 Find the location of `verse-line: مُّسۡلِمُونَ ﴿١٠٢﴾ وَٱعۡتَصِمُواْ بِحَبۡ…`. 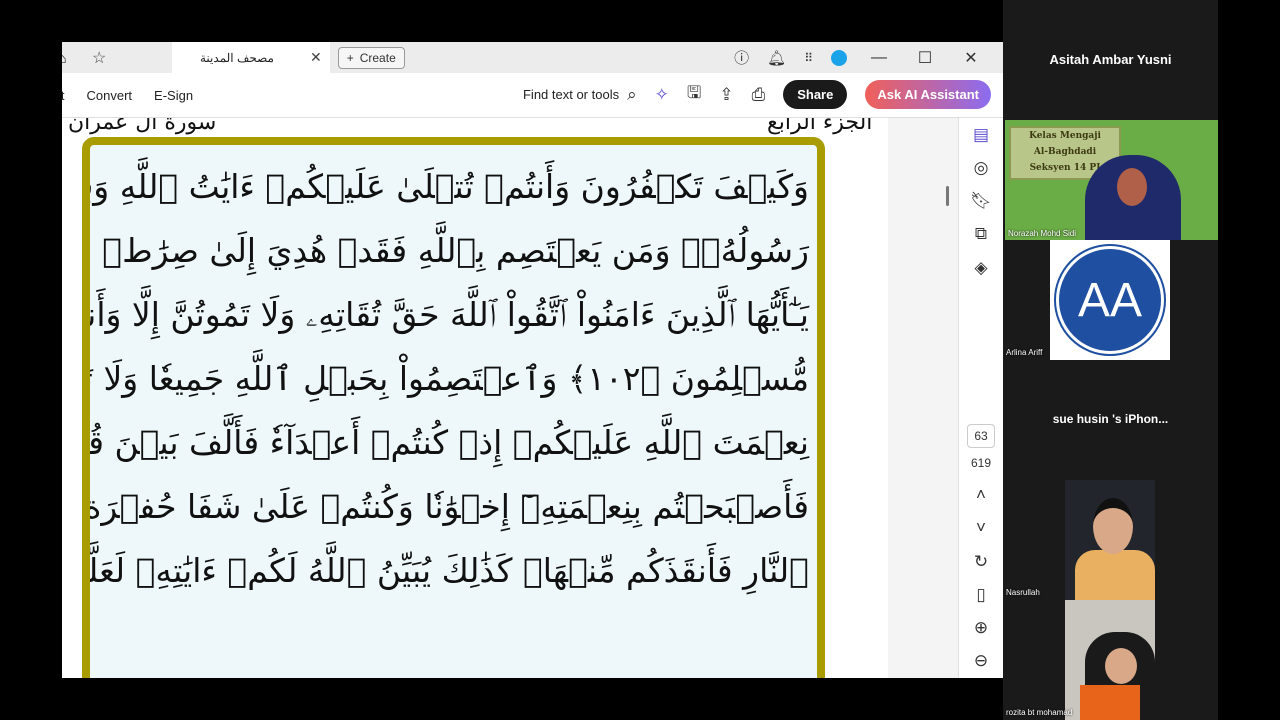

verse-line: مُّسۡلِمُونَ ﴿١٠٢﴾ وَٱعۡتَصِمُواْ بِحَبۡ… is located at coordinates (449, 378).